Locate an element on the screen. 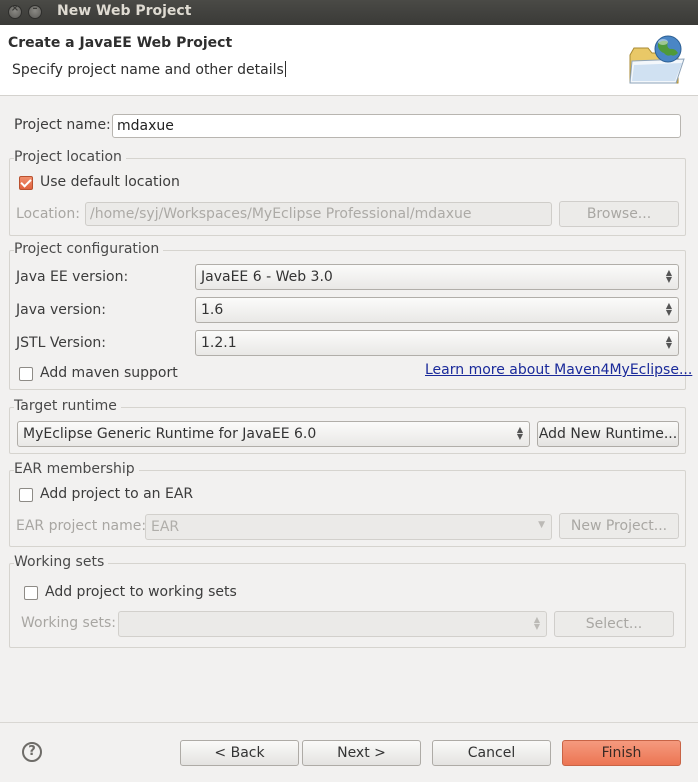  java-version-select: 1.6 ▲ ▼ is located at coordinates (437, 310).